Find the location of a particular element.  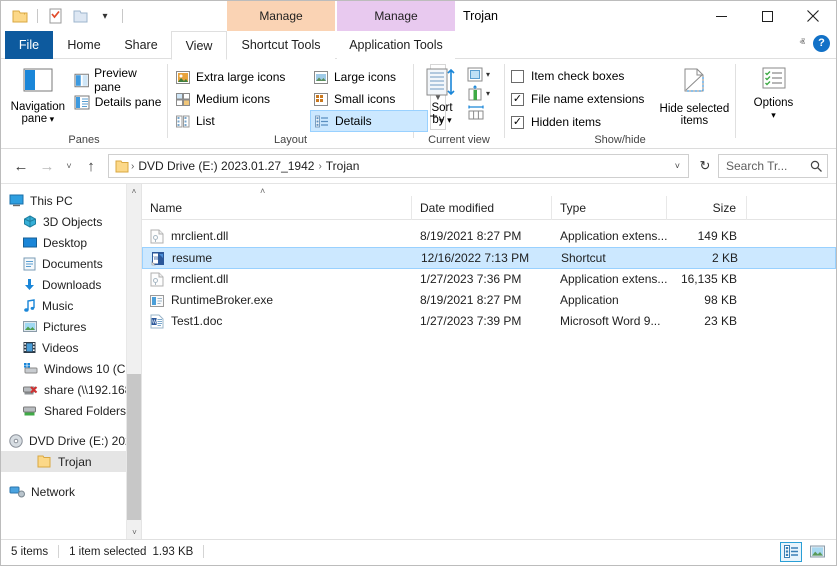

layout-large-icons: Large icons is located at coordinates (369, 77).